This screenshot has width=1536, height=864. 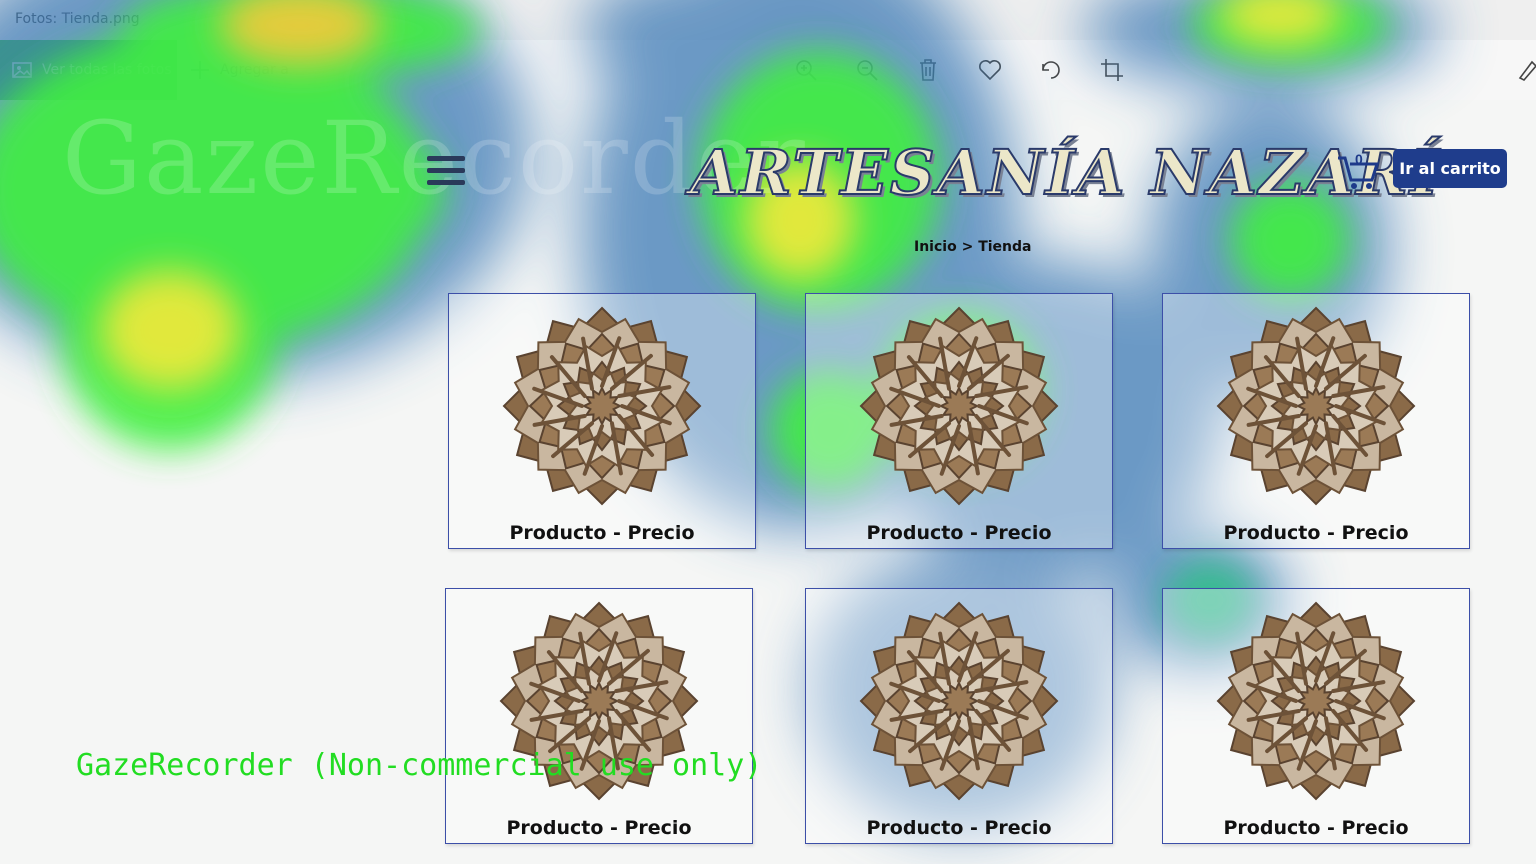 I want to click on add-to-button: Agregar a, so click(x=239, y=70).